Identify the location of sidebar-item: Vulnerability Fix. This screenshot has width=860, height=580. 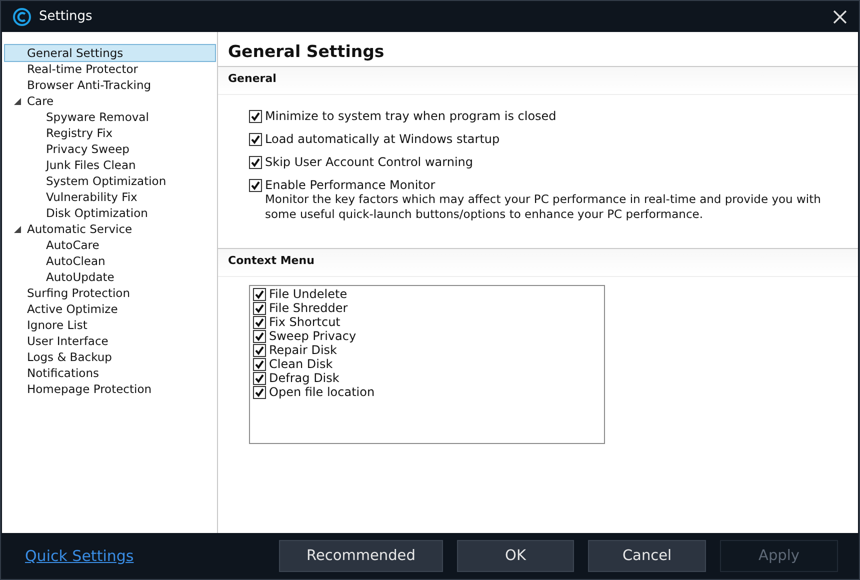
(110, 197).